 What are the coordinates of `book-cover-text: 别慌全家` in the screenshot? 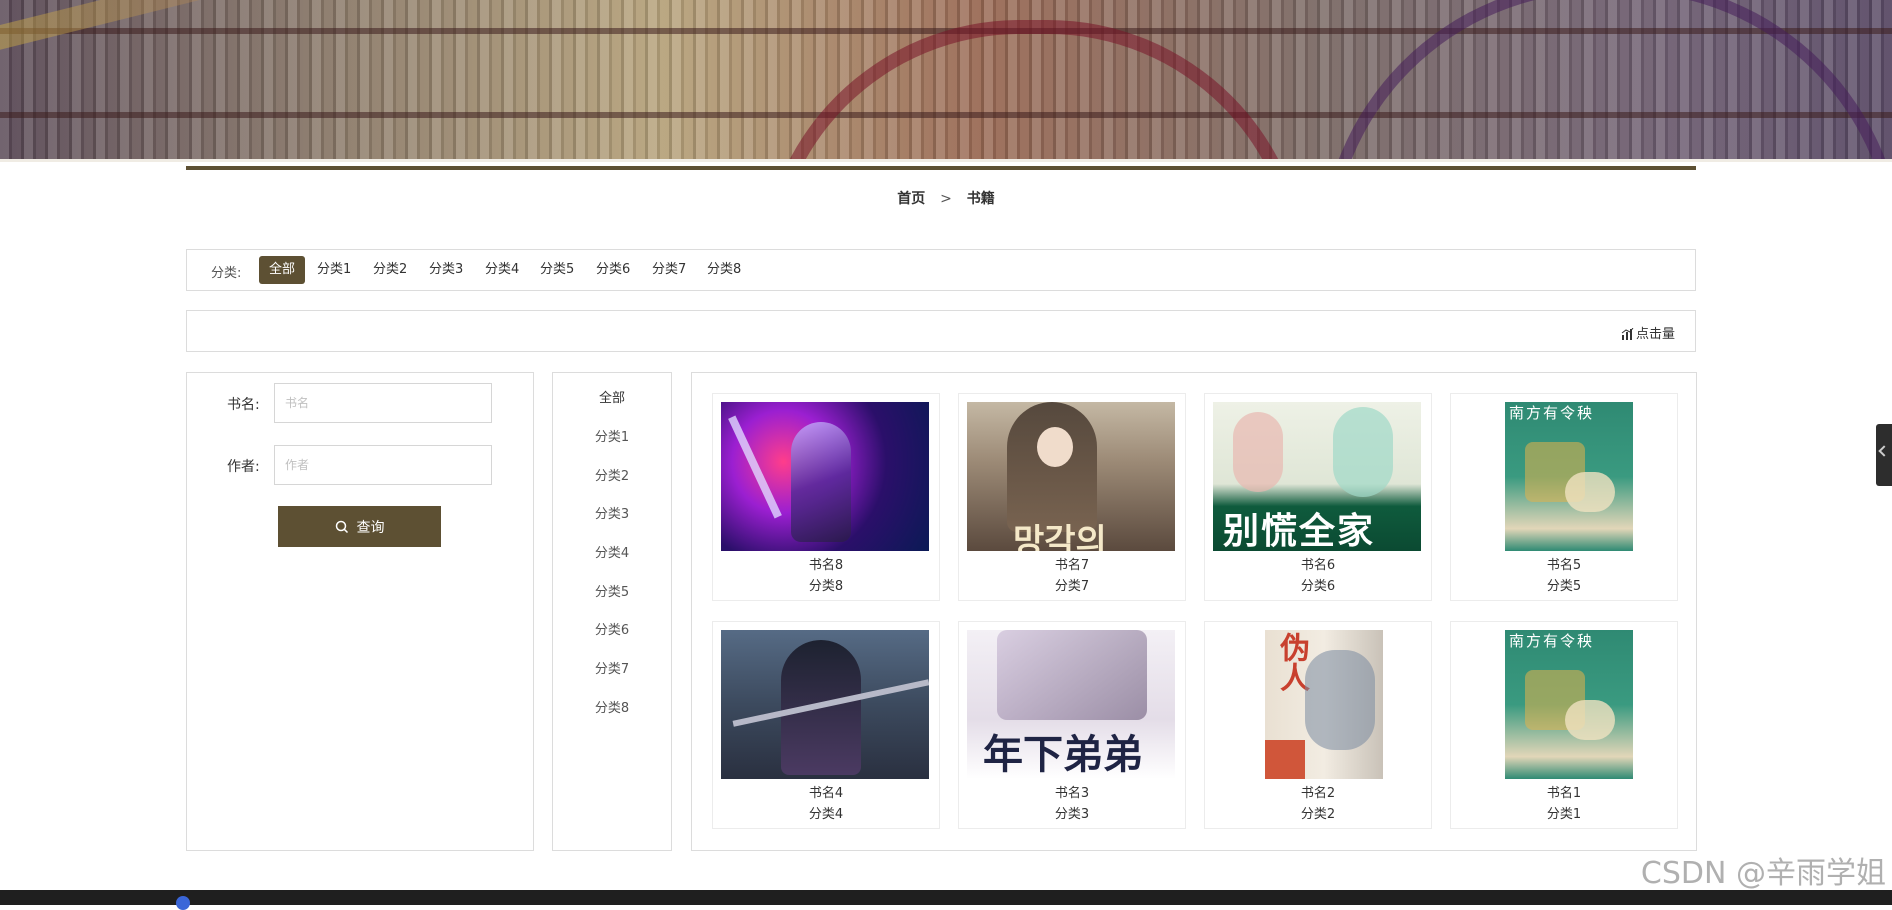 It's located at (1299, 531).